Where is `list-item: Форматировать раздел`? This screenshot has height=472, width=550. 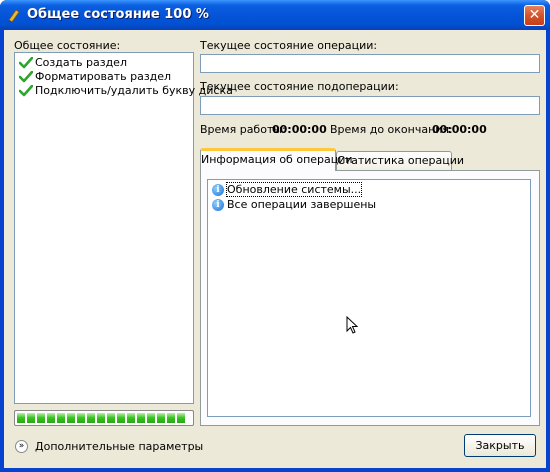 list-item: Форматировать раздел is located at coordinates (95, 77).